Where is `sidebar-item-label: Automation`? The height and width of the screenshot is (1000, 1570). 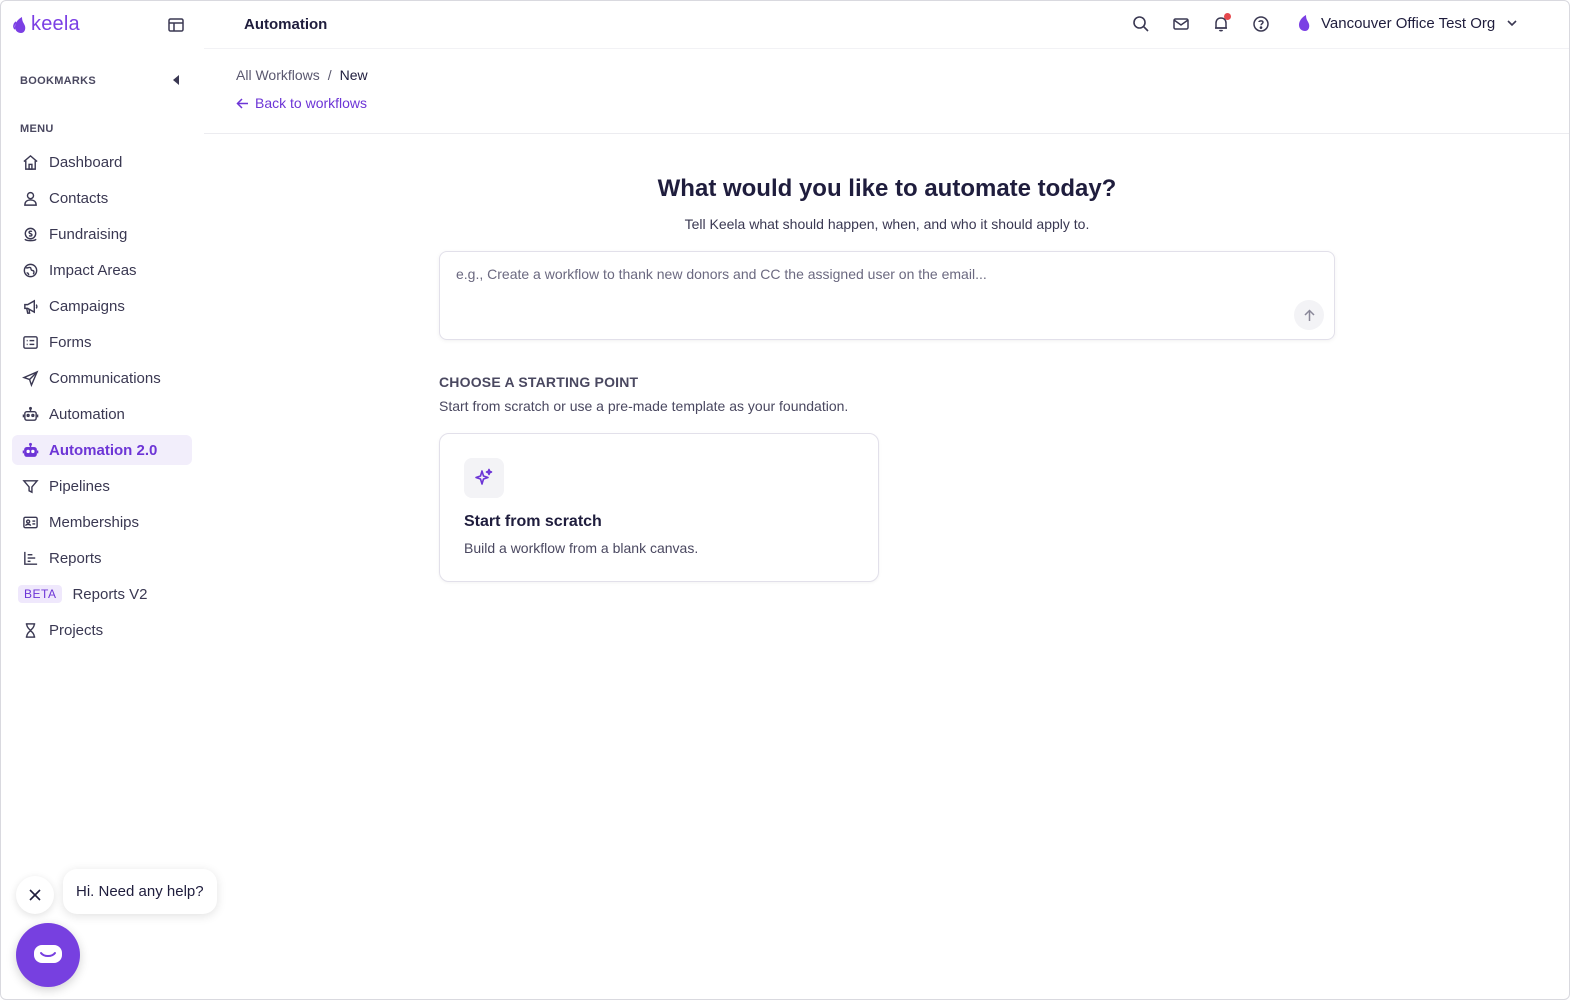 sidebar-item-label: Automation is located at coordinates (87, 414).